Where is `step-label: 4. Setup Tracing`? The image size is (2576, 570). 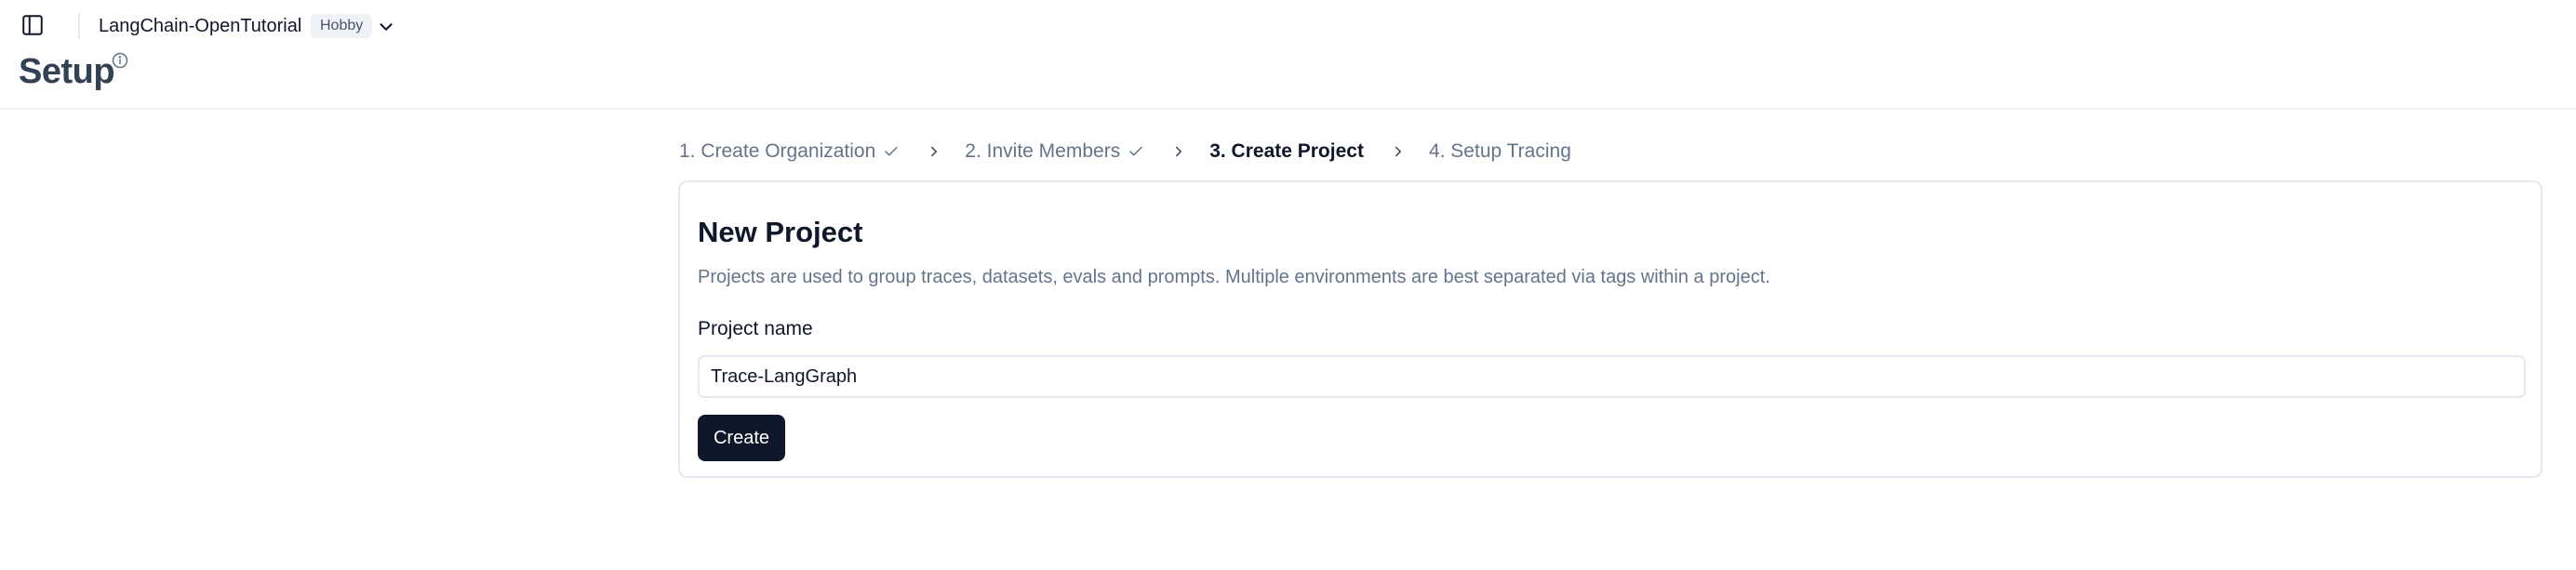 step-label: 4. Setup Tracing is located at coordinates (1499, 151).